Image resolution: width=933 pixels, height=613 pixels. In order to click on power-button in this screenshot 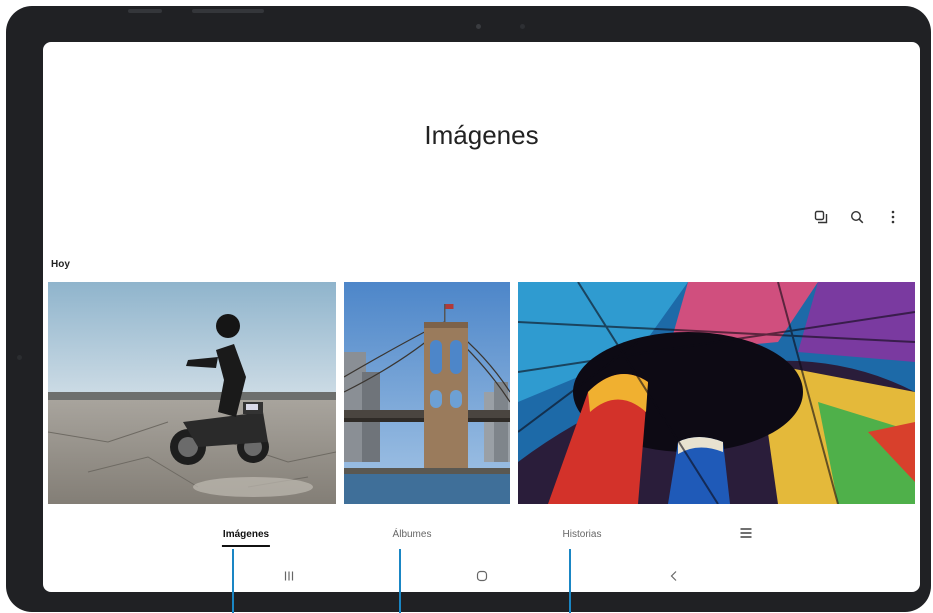, I will do `click(228, 11)`.